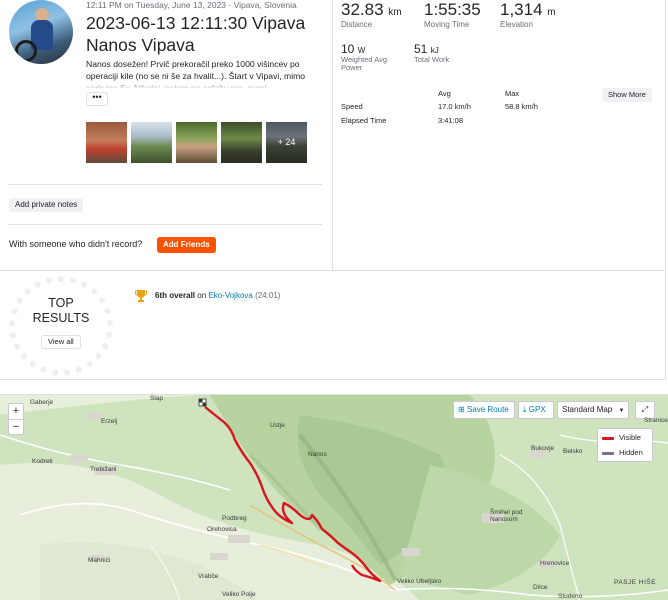 Image resolution: width=668 pixels, height=600 pixels. What do you see at coordinates (371, 14) in the screenshot?
I see `stat-distance: 32.83 km Distance` at bounding box center [371, 14].